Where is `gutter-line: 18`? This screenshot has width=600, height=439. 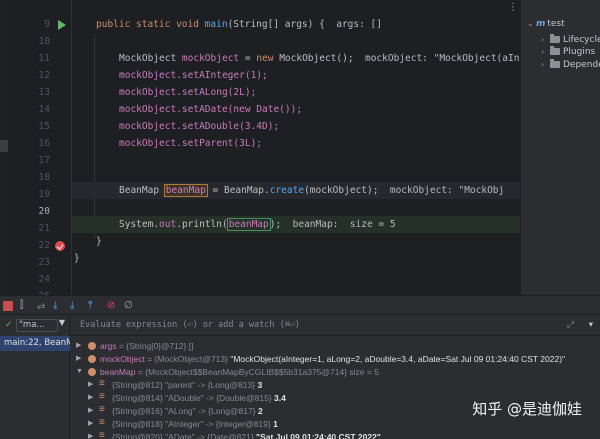 gutter-line: 18 is located at coordinates (40, 177).